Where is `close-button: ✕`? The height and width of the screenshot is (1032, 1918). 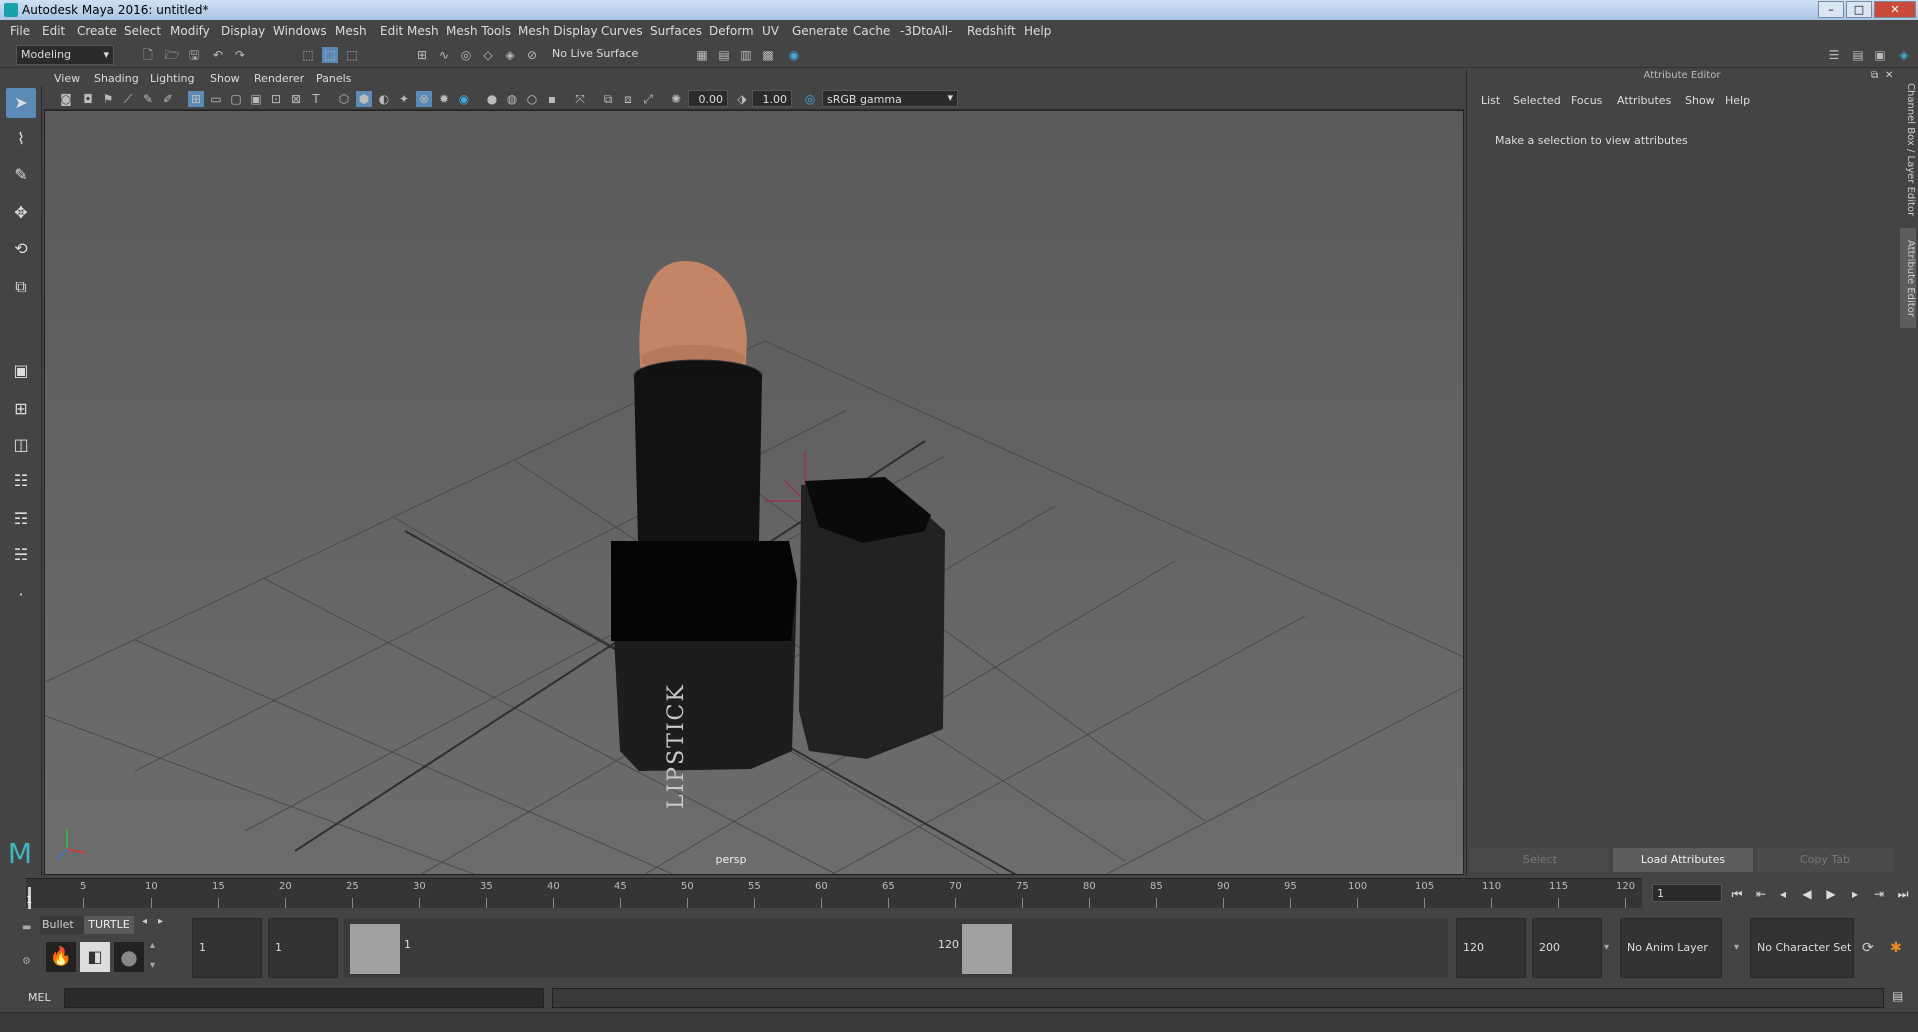 close-button: ✕ is located at coordinates (1895, 9).